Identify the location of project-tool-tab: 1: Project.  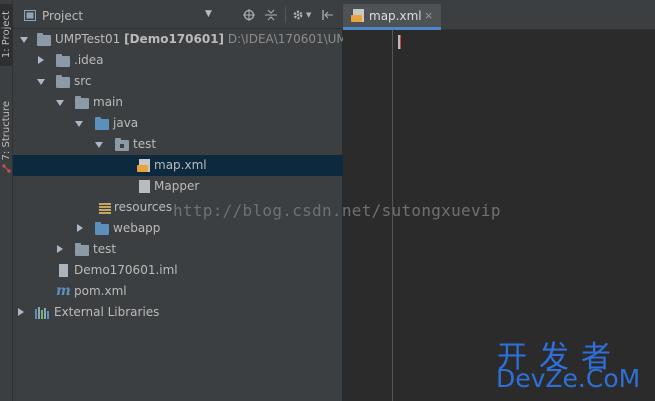
(6, 35).